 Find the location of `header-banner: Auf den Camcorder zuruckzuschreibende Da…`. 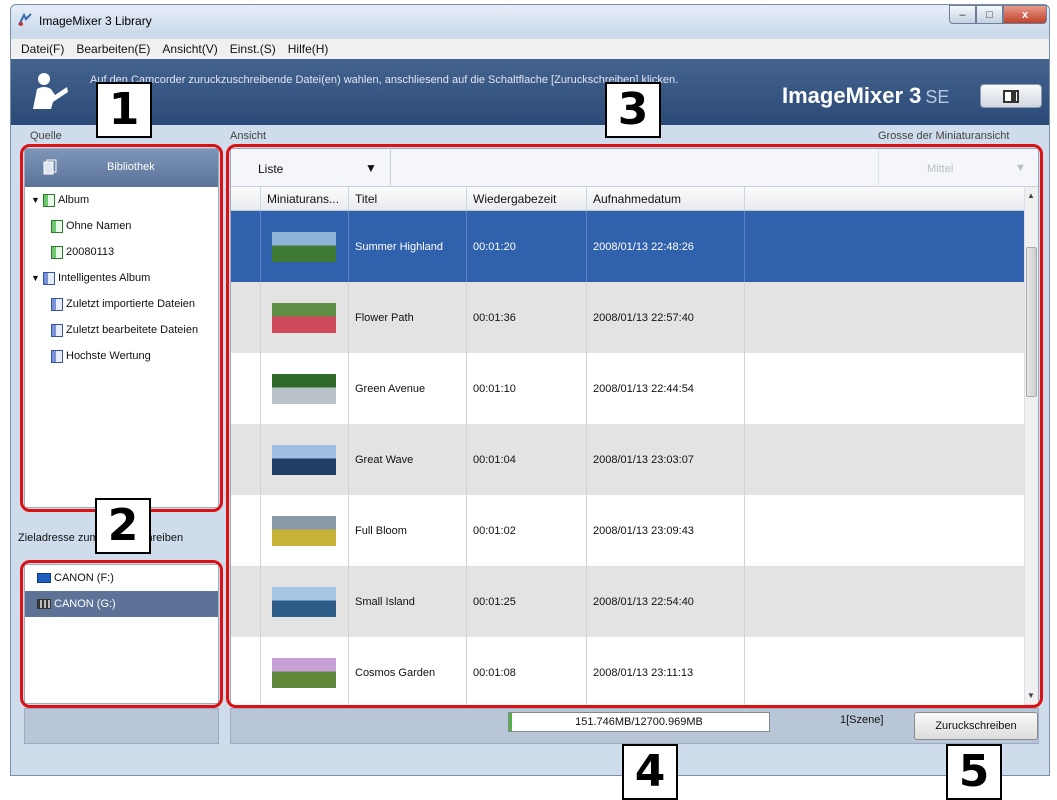

header-banner: Auf den Camcorder zuruckzuschreibende Da… is located at coordinates (530, 92).